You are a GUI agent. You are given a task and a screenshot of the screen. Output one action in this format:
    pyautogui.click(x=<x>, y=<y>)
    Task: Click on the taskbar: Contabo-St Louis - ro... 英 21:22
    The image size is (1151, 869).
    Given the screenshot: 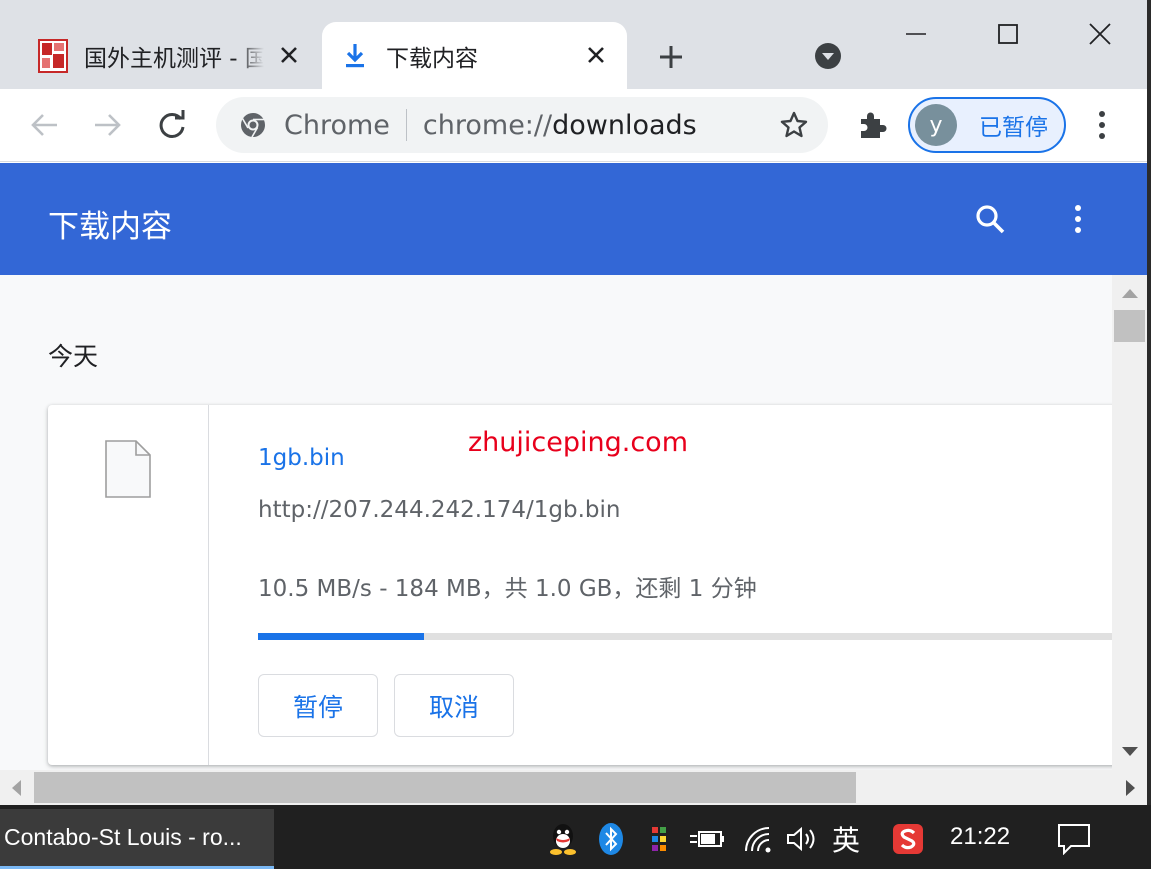 What is the action you would take?
    pyautogui.click(x=575, y=837)
    